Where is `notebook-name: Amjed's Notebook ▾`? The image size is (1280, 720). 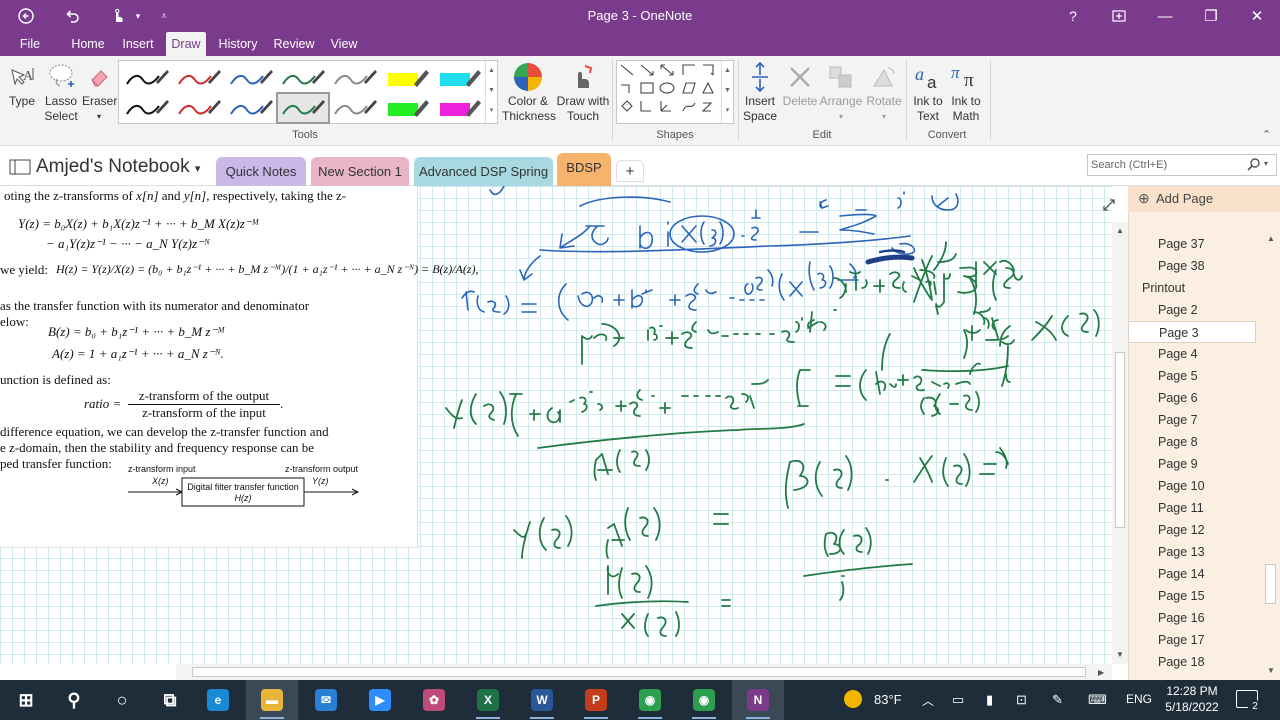
notebook-name: Amjed's Notebook ▾ is located at coordinates (118, 167).